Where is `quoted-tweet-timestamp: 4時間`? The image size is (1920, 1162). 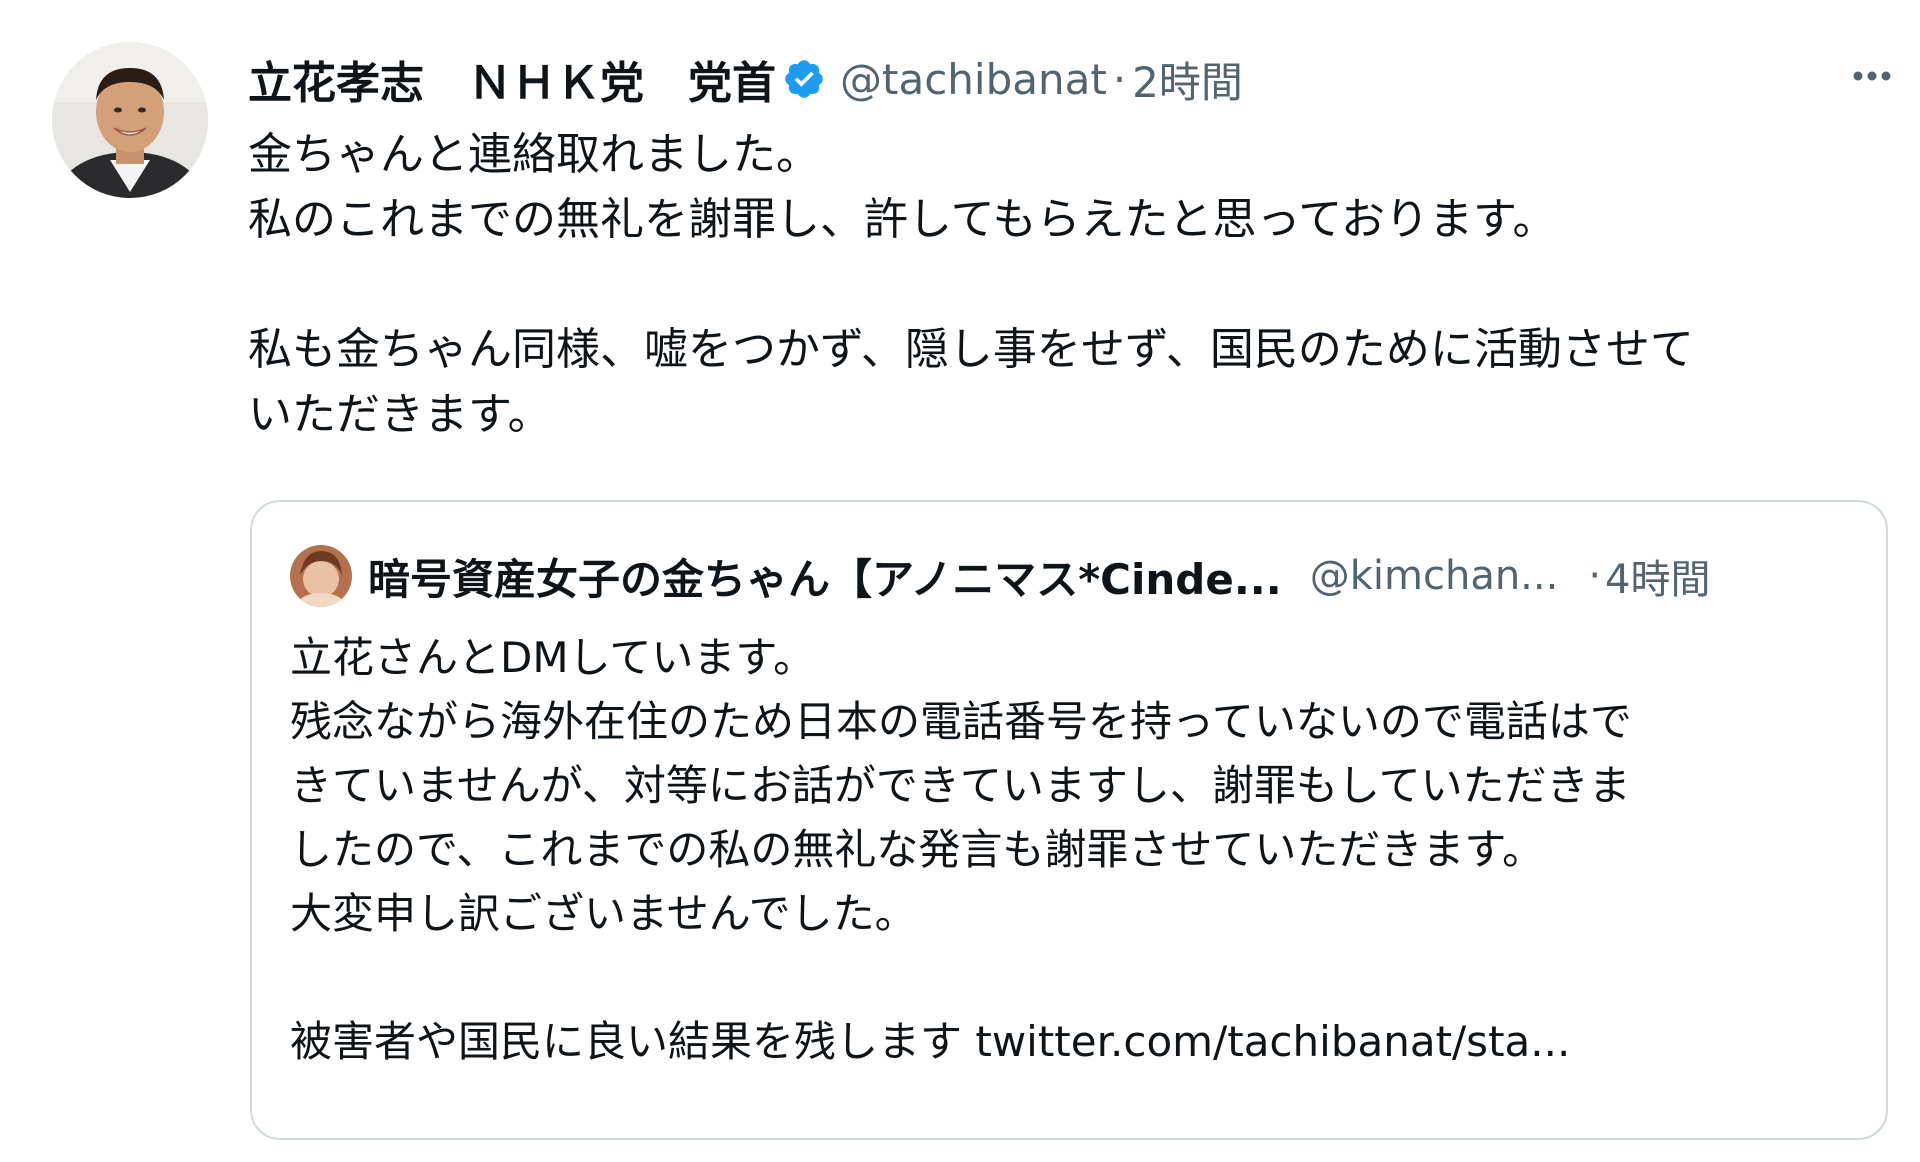 quoted-tweet-timestamp: 4時間 is located at coordinates (1658, 580).